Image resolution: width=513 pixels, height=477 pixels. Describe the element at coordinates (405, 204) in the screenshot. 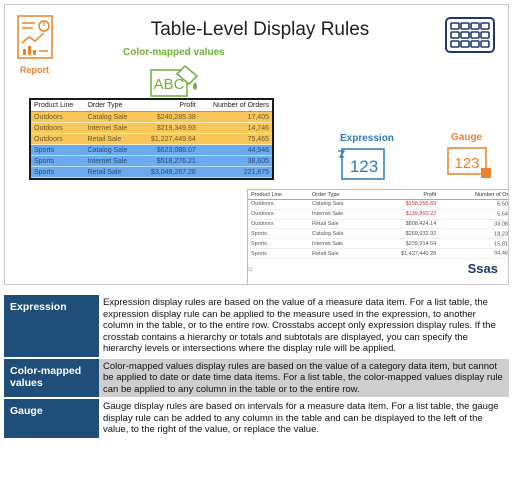

I see `cell: $158,255.69` at that location.